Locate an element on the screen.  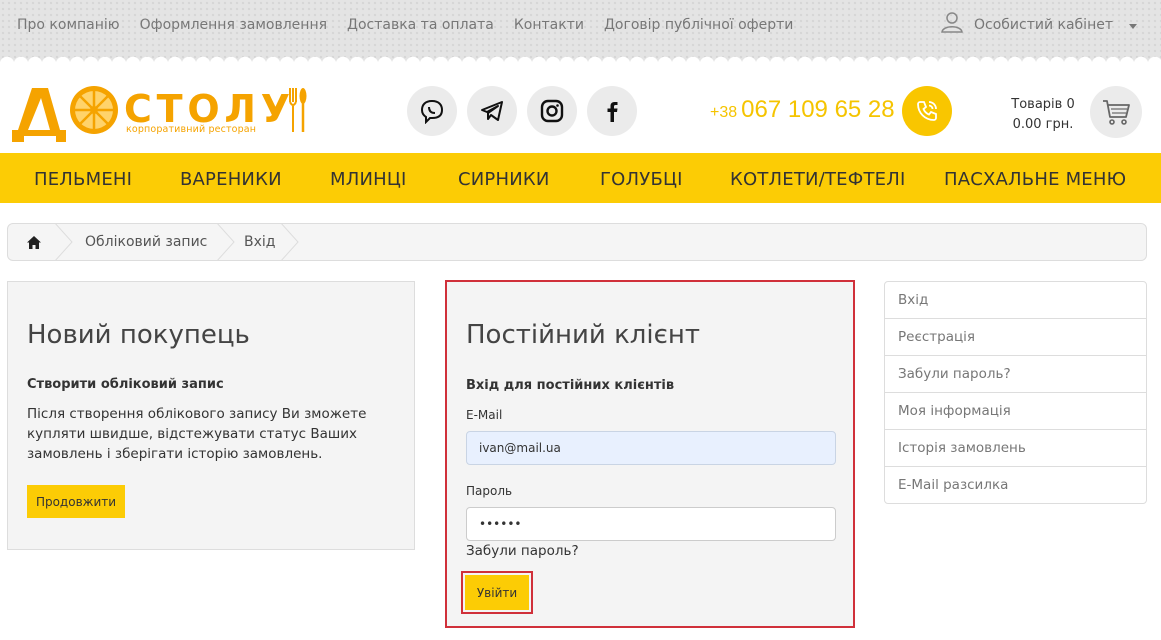
sidebar-item-newsletter: E-Mail разсилка is located at coordinates (1015, 485).